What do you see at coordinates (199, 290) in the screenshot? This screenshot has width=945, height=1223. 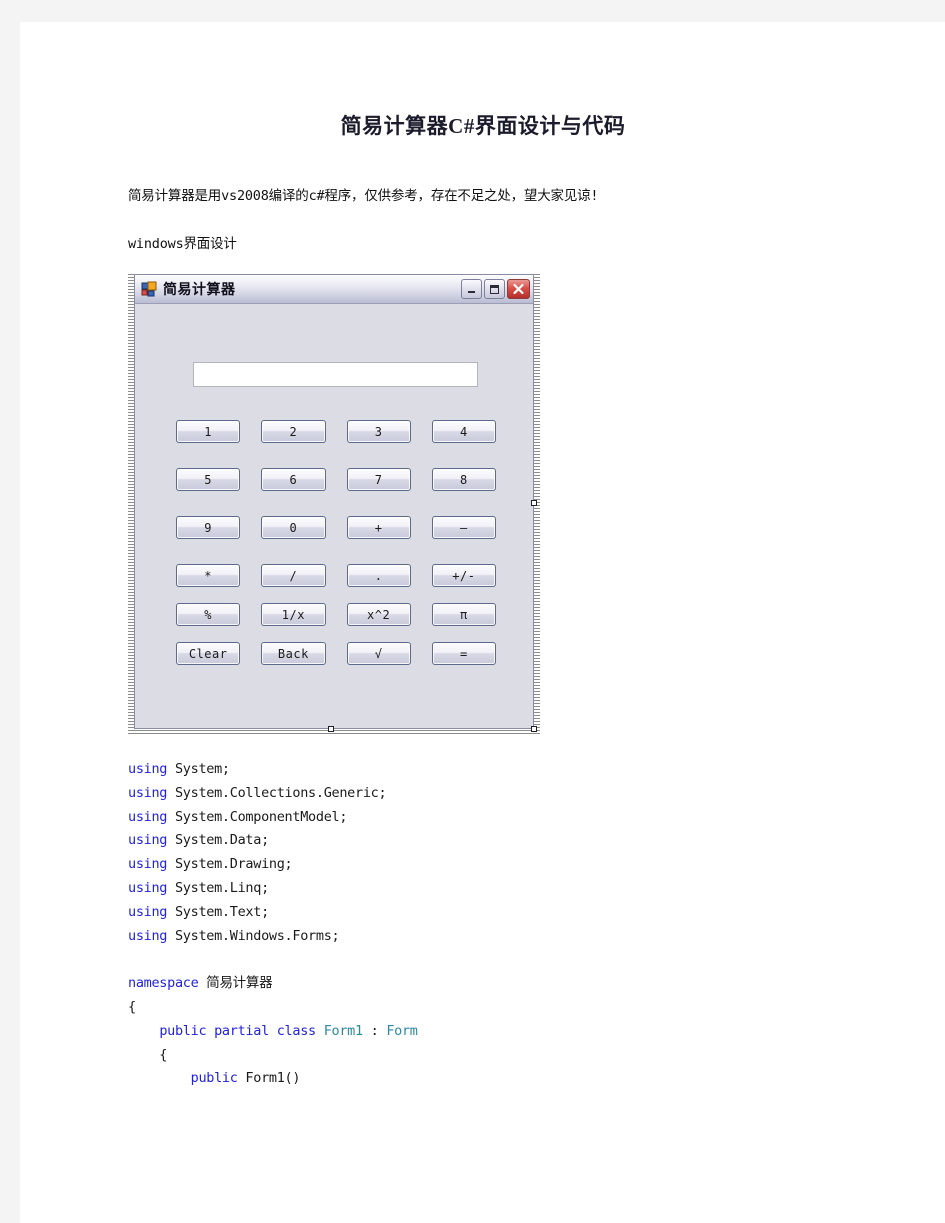 I see `window-title-text: 简易计算器` at bounding box center [199, 290].